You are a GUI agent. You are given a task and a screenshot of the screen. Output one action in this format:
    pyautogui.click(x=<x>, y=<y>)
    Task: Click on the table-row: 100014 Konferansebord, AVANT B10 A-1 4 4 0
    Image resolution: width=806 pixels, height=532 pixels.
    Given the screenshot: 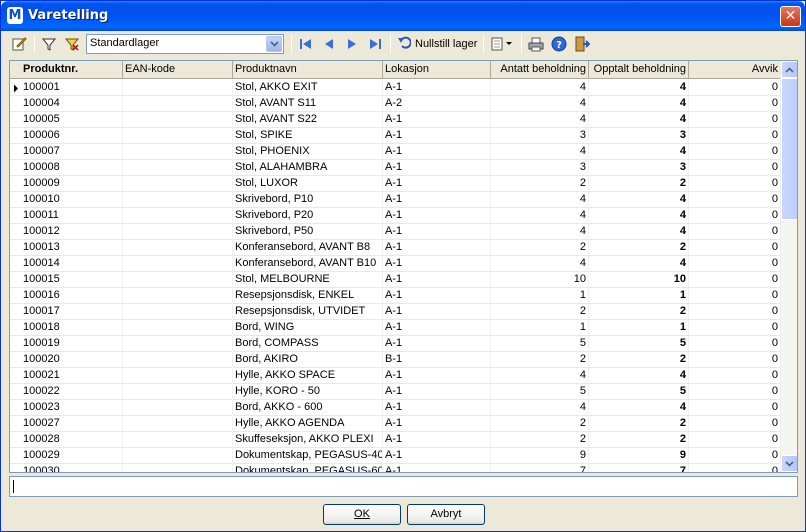 What is the action you would take?
    pyautogui.click(x=395, y=264)
    